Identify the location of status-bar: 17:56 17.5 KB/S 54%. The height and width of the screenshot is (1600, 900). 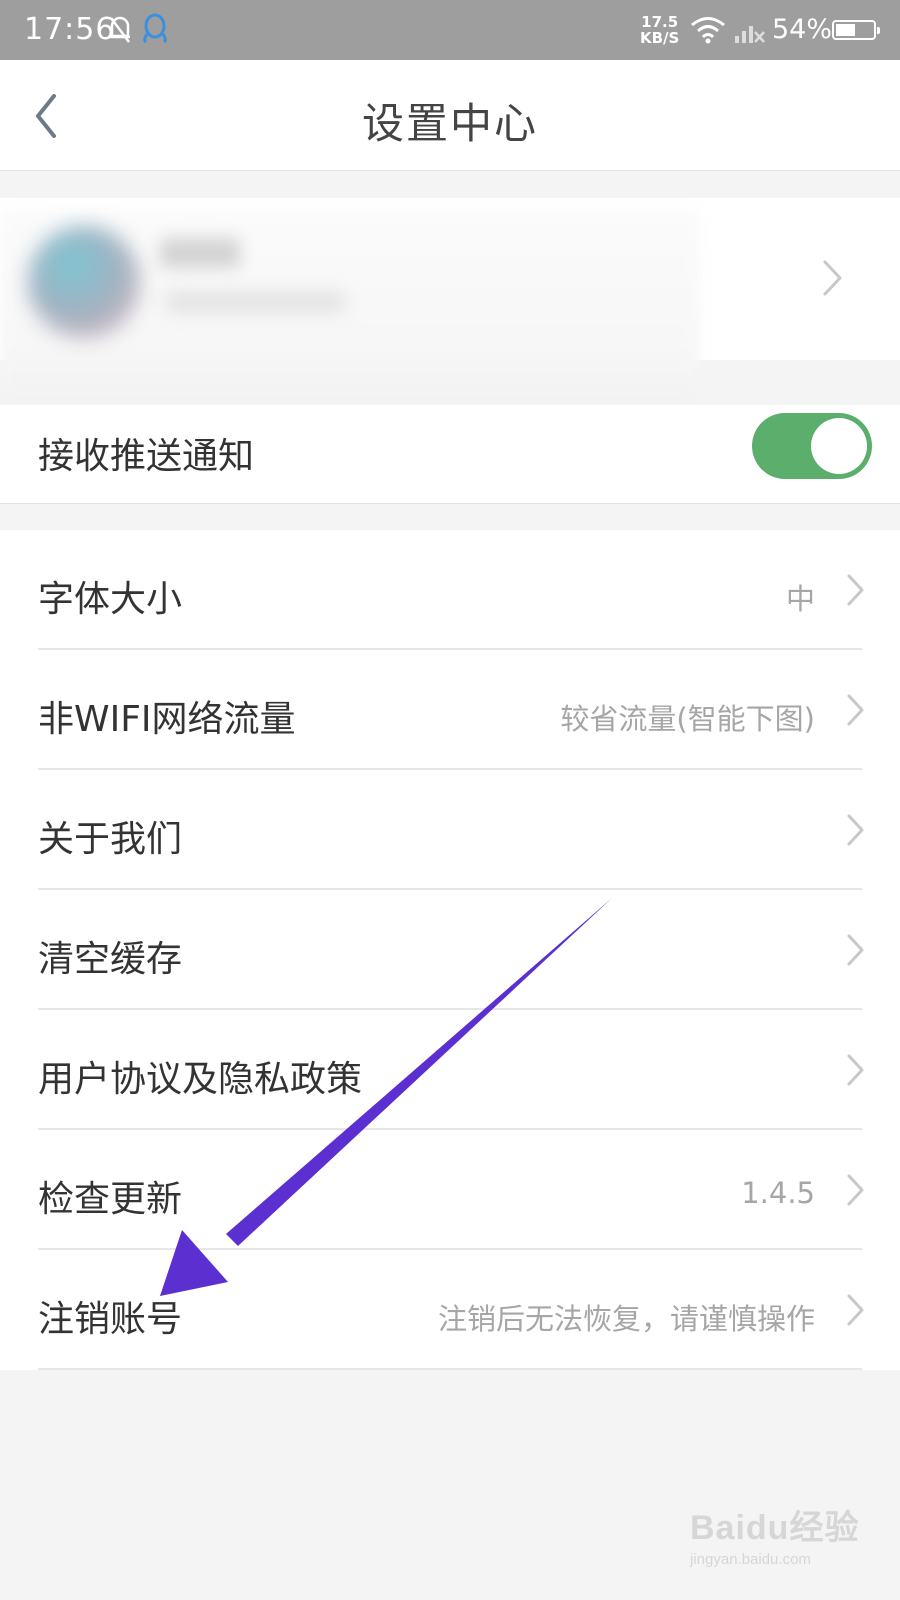
(450, 30).